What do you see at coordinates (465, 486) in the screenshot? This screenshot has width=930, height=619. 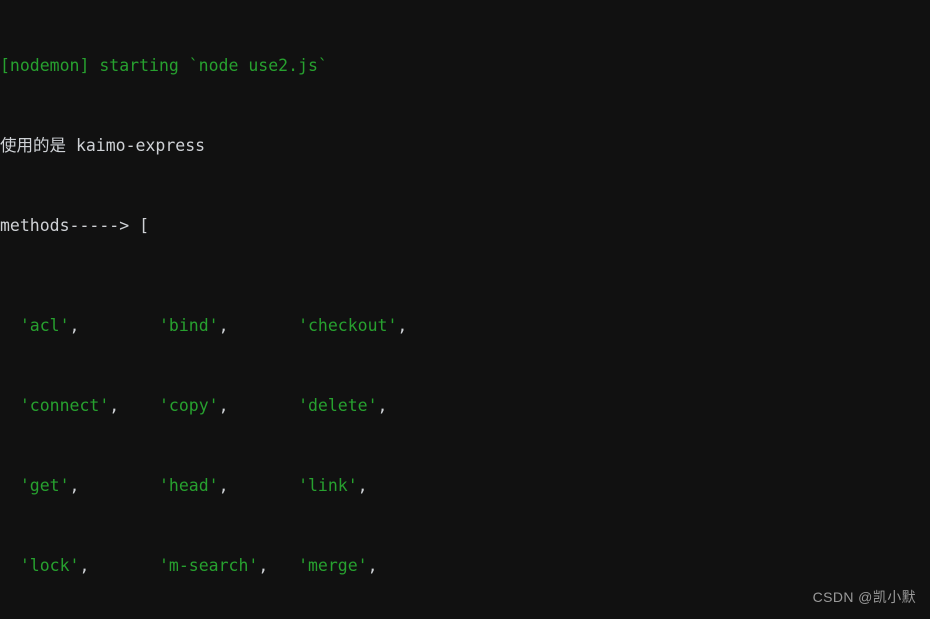 I see `methods-row: 'get', 'head', 'link',` at bounding box center [465, 486].